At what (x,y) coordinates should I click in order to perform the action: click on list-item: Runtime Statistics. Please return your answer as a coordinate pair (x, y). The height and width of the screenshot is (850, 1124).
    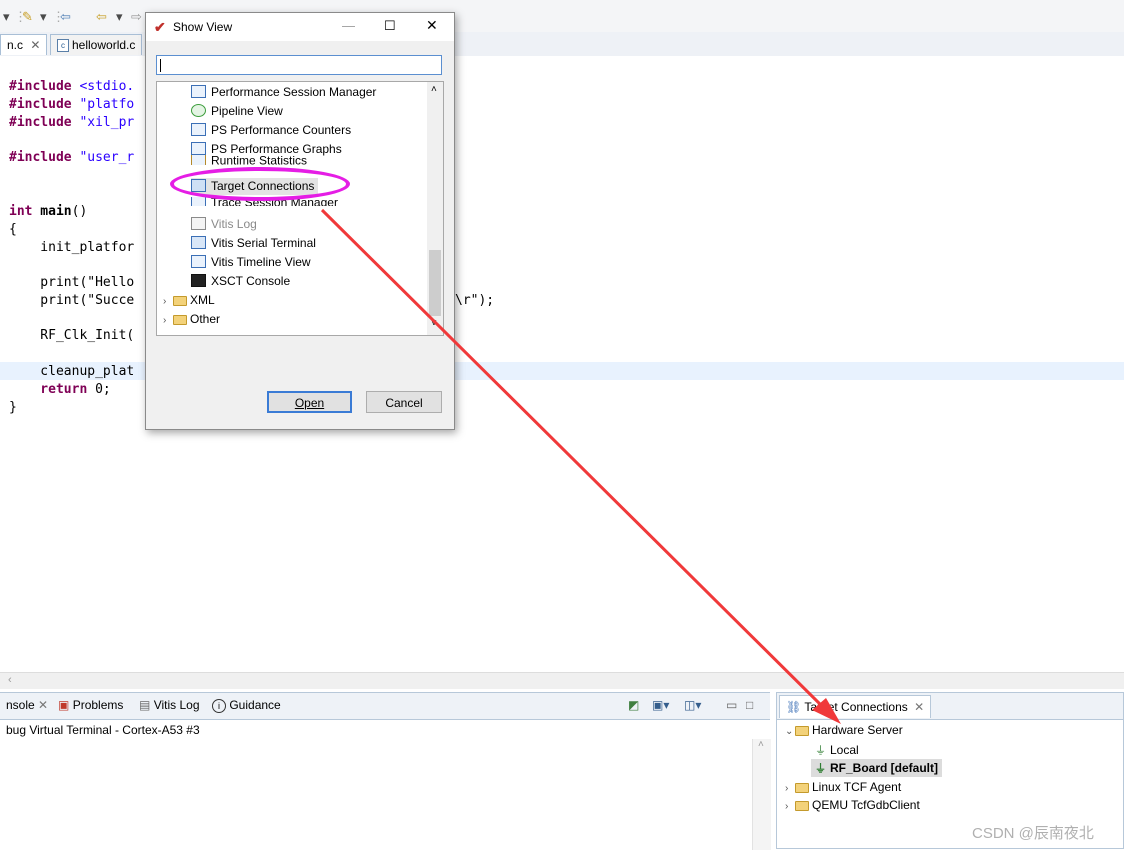
    Looking at the image, I should click on (249, 160).